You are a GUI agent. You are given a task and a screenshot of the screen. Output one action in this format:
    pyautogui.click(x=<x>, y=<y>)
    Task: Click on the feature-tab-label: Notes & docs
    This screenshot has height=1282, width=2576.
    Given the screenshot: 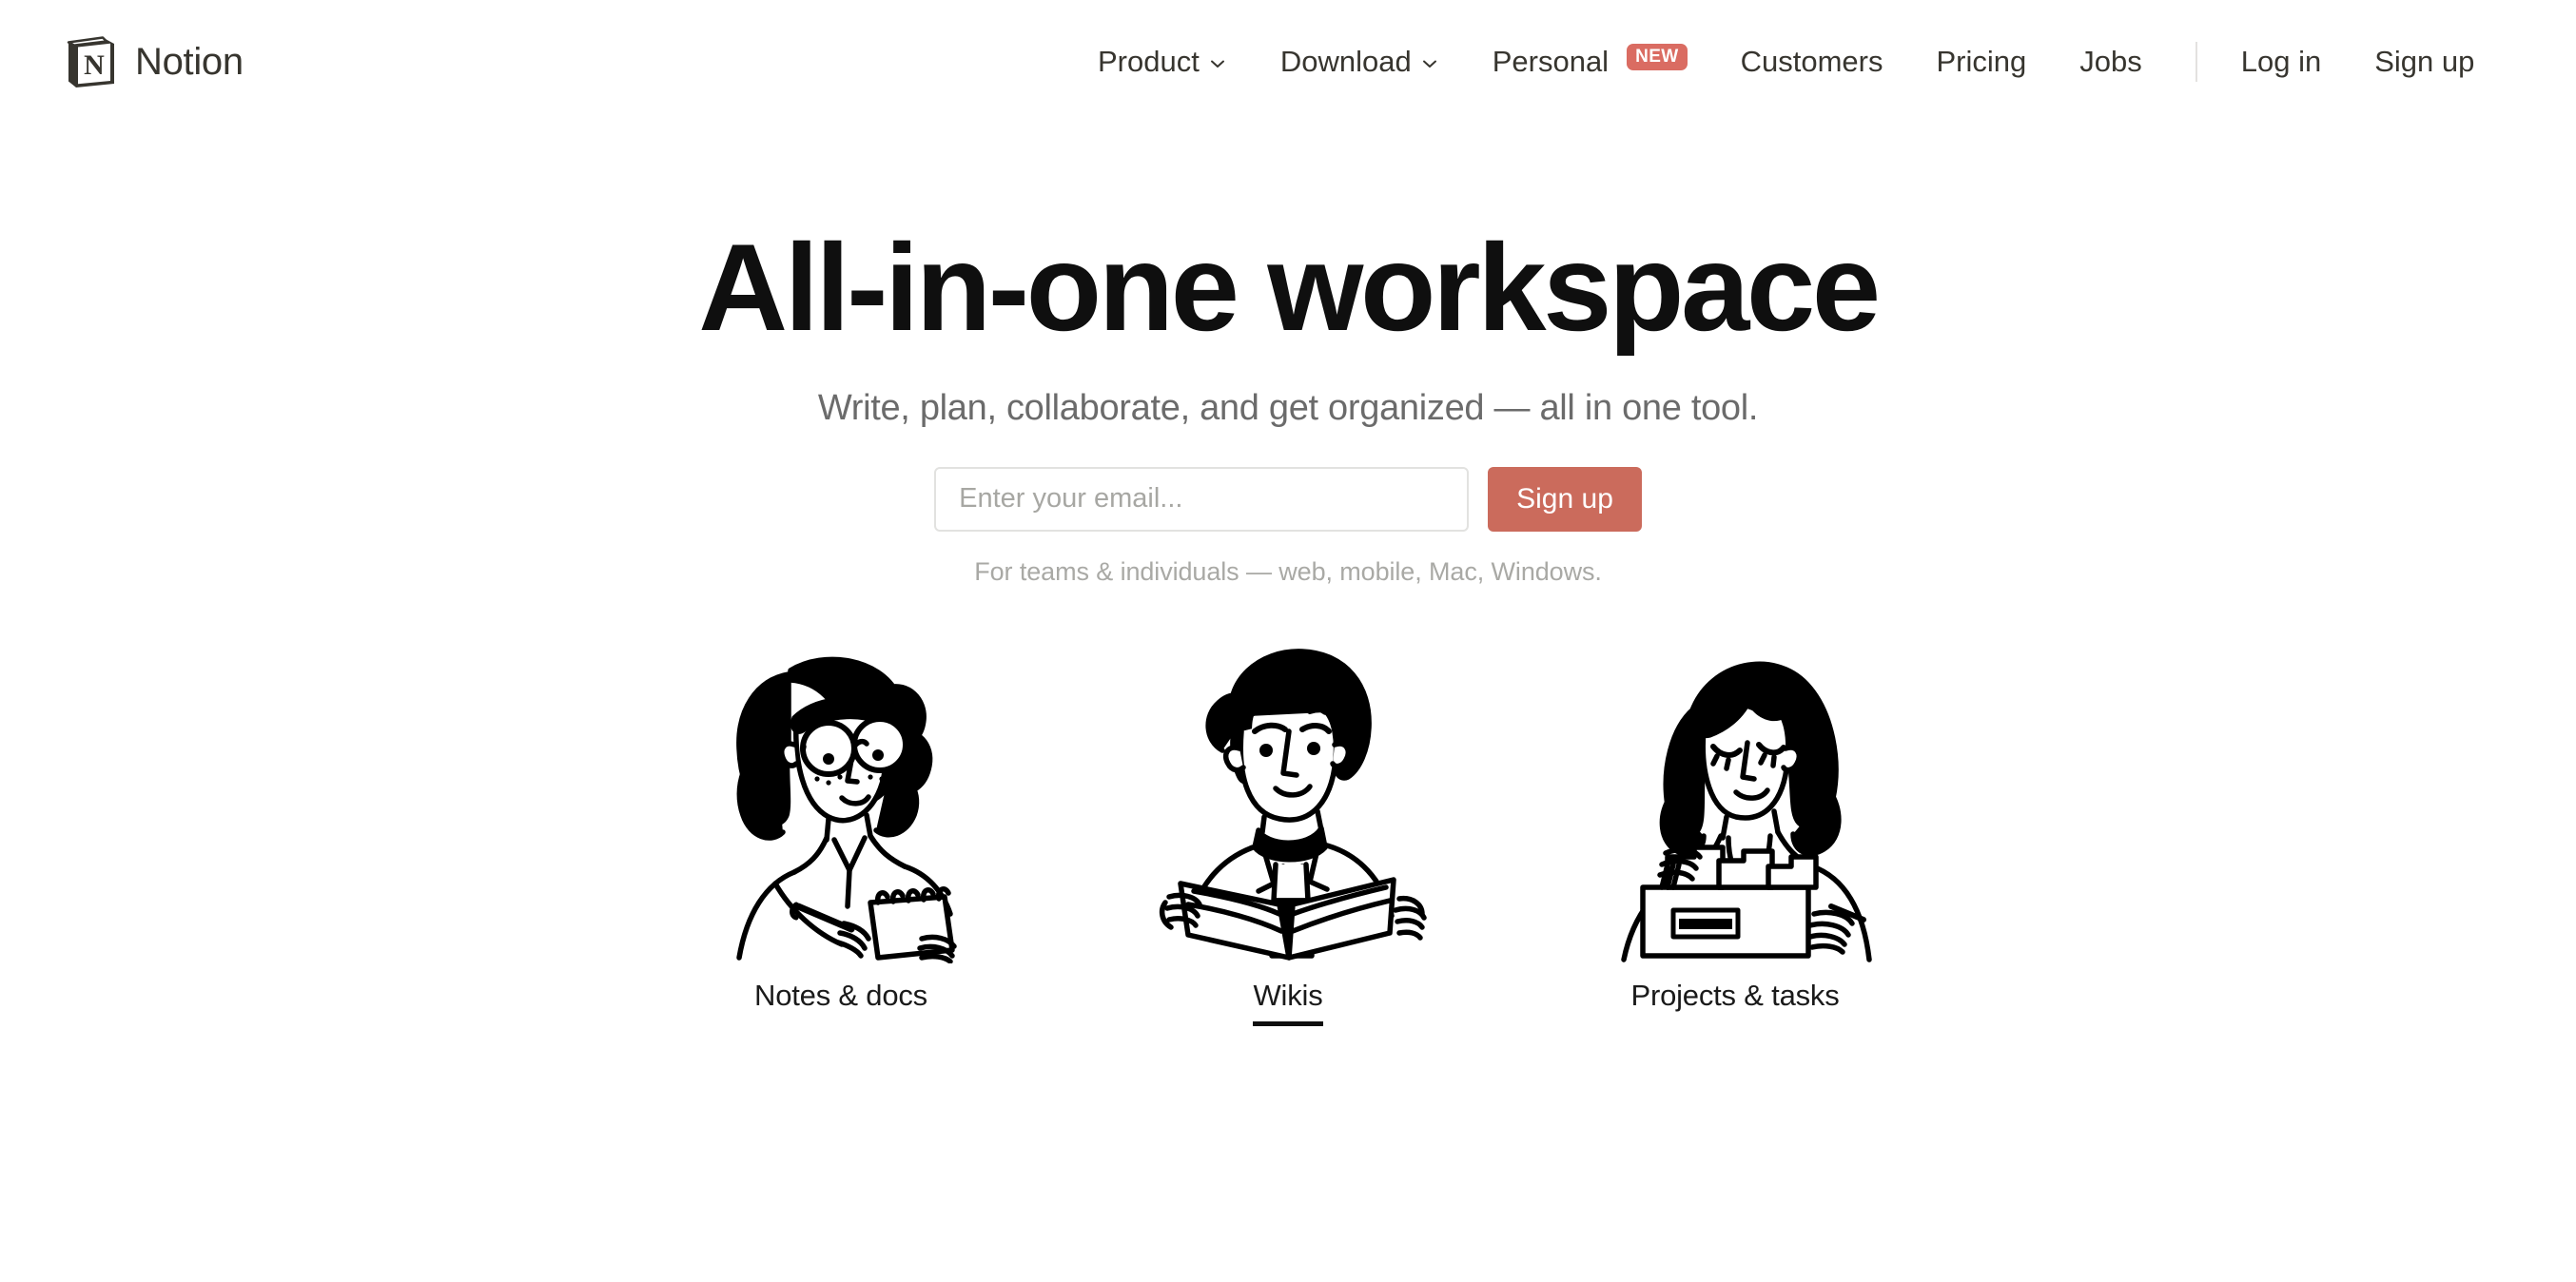 What is the action you would take?
    pyautogui.click(x=840, y=995)
    